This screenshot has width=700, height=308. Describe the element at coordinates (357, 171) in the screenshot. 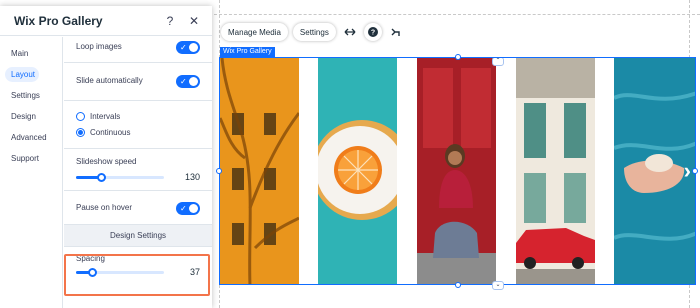

I see `gallery-image-orange` at that location.